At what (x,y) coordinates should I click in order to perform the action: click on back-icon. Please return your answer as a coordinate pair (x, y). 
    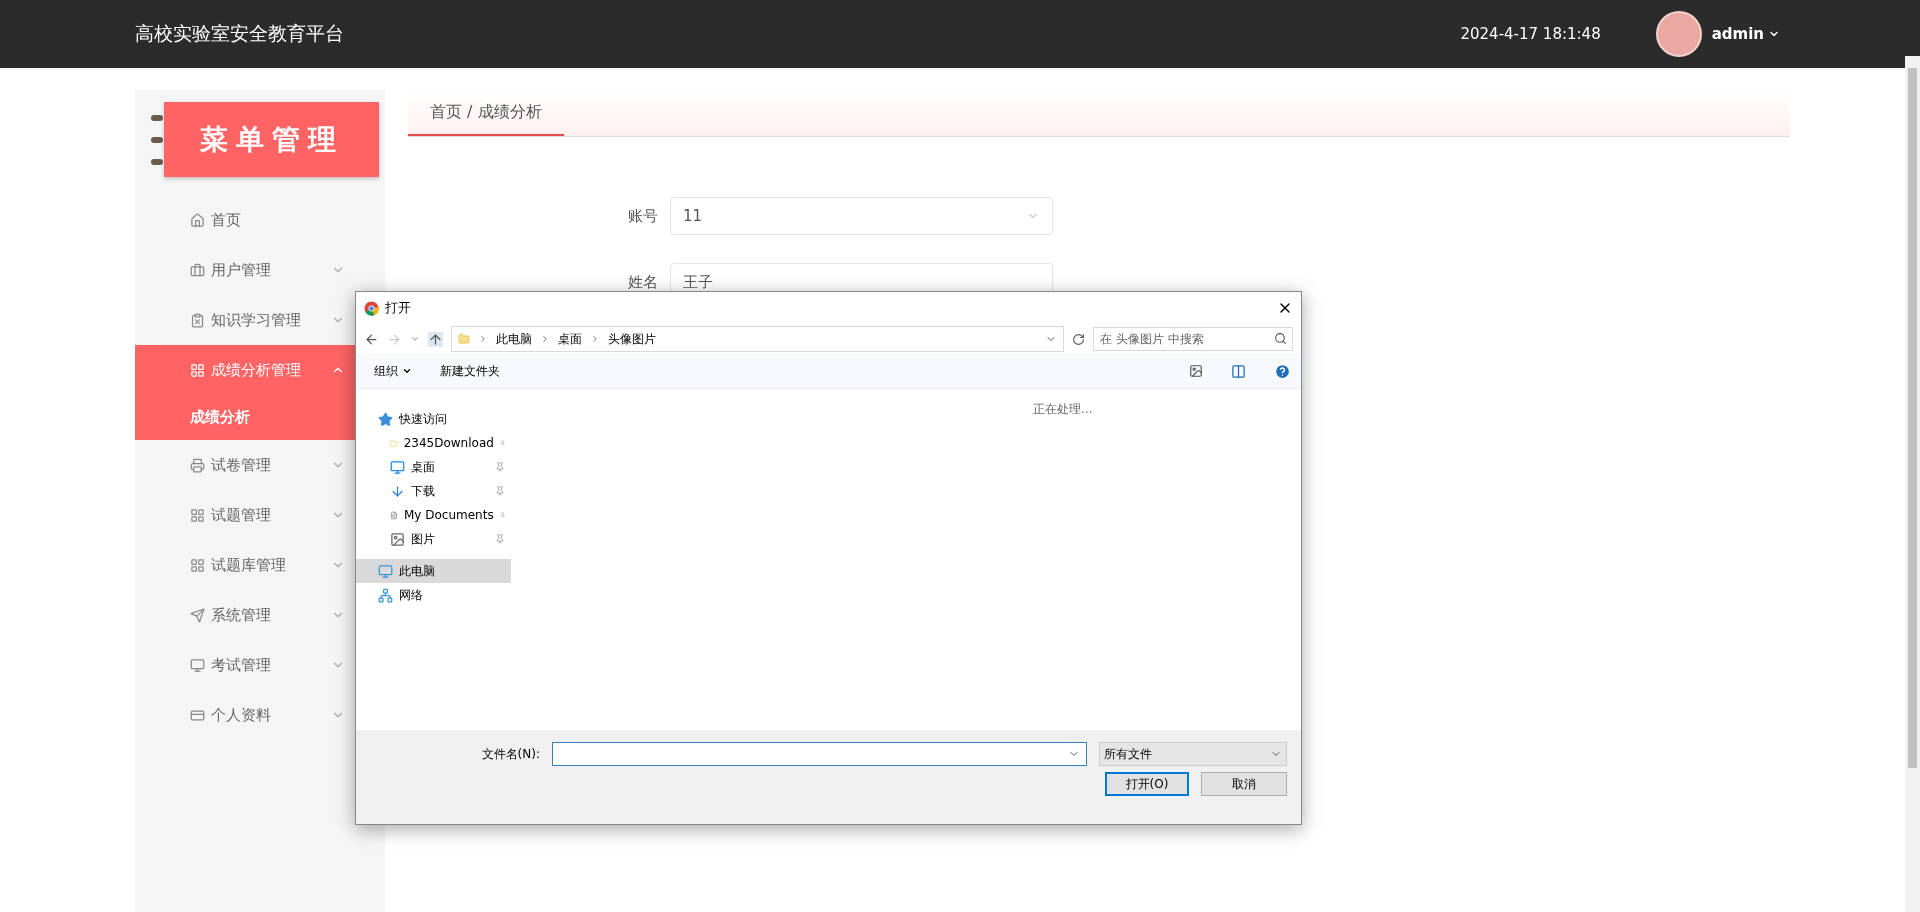
    Looking at the image, I should click on (371, 339).